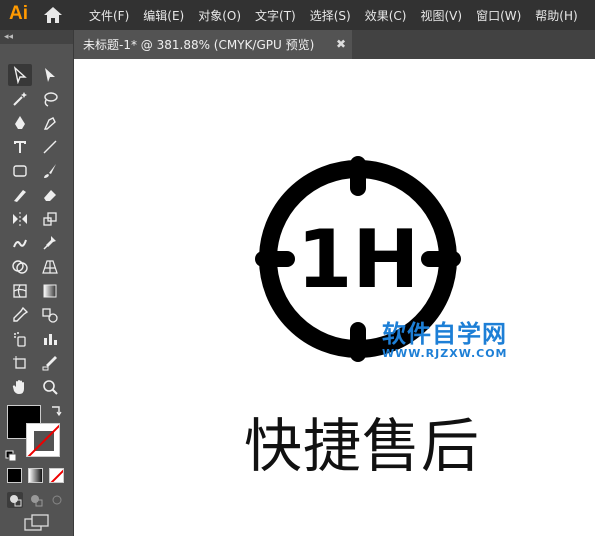  I want to click on warp-tool-icon, so click(20, 243).